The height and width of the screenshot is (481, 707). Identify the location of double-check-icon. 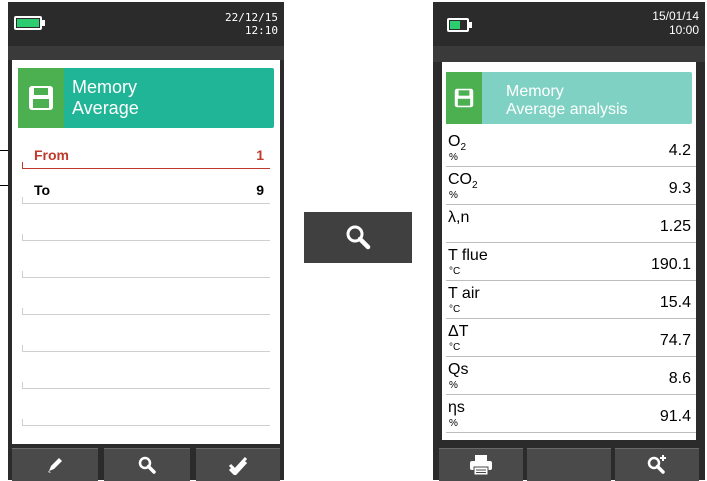
(238, 465).